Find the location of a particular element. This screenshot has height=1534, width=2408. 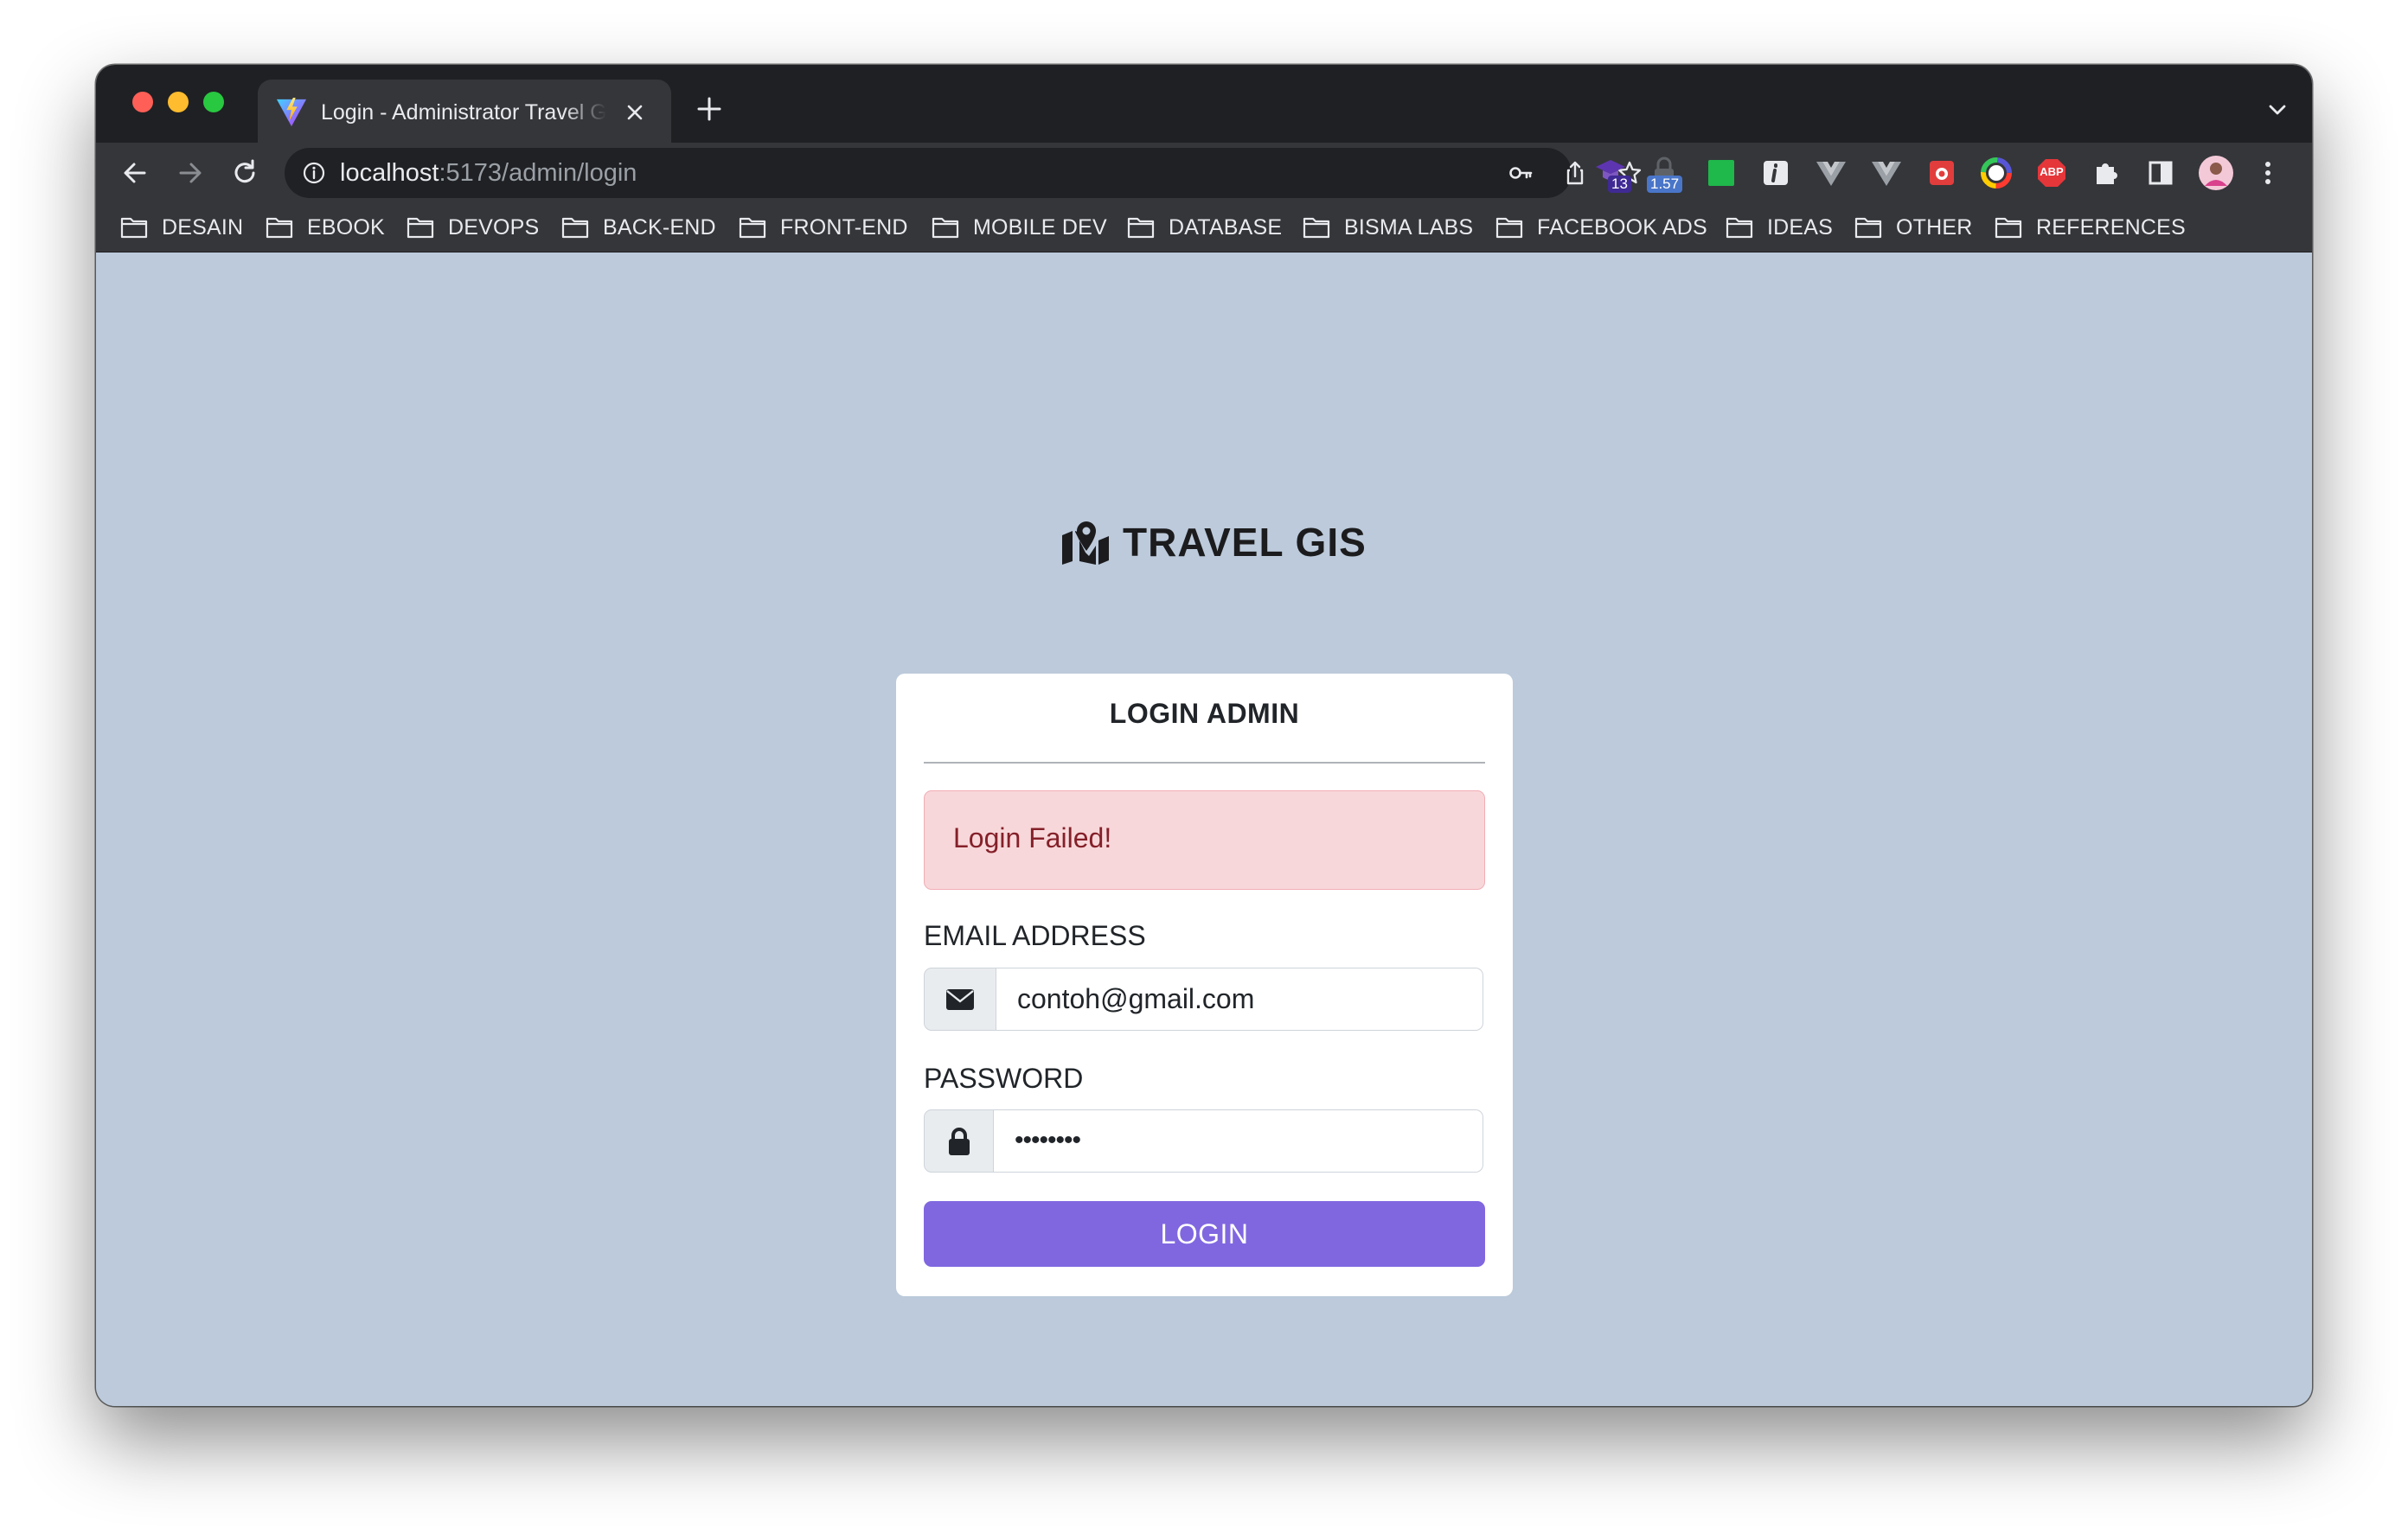

bookmark-label: DATABASE is located at coordinates (1226, 227).